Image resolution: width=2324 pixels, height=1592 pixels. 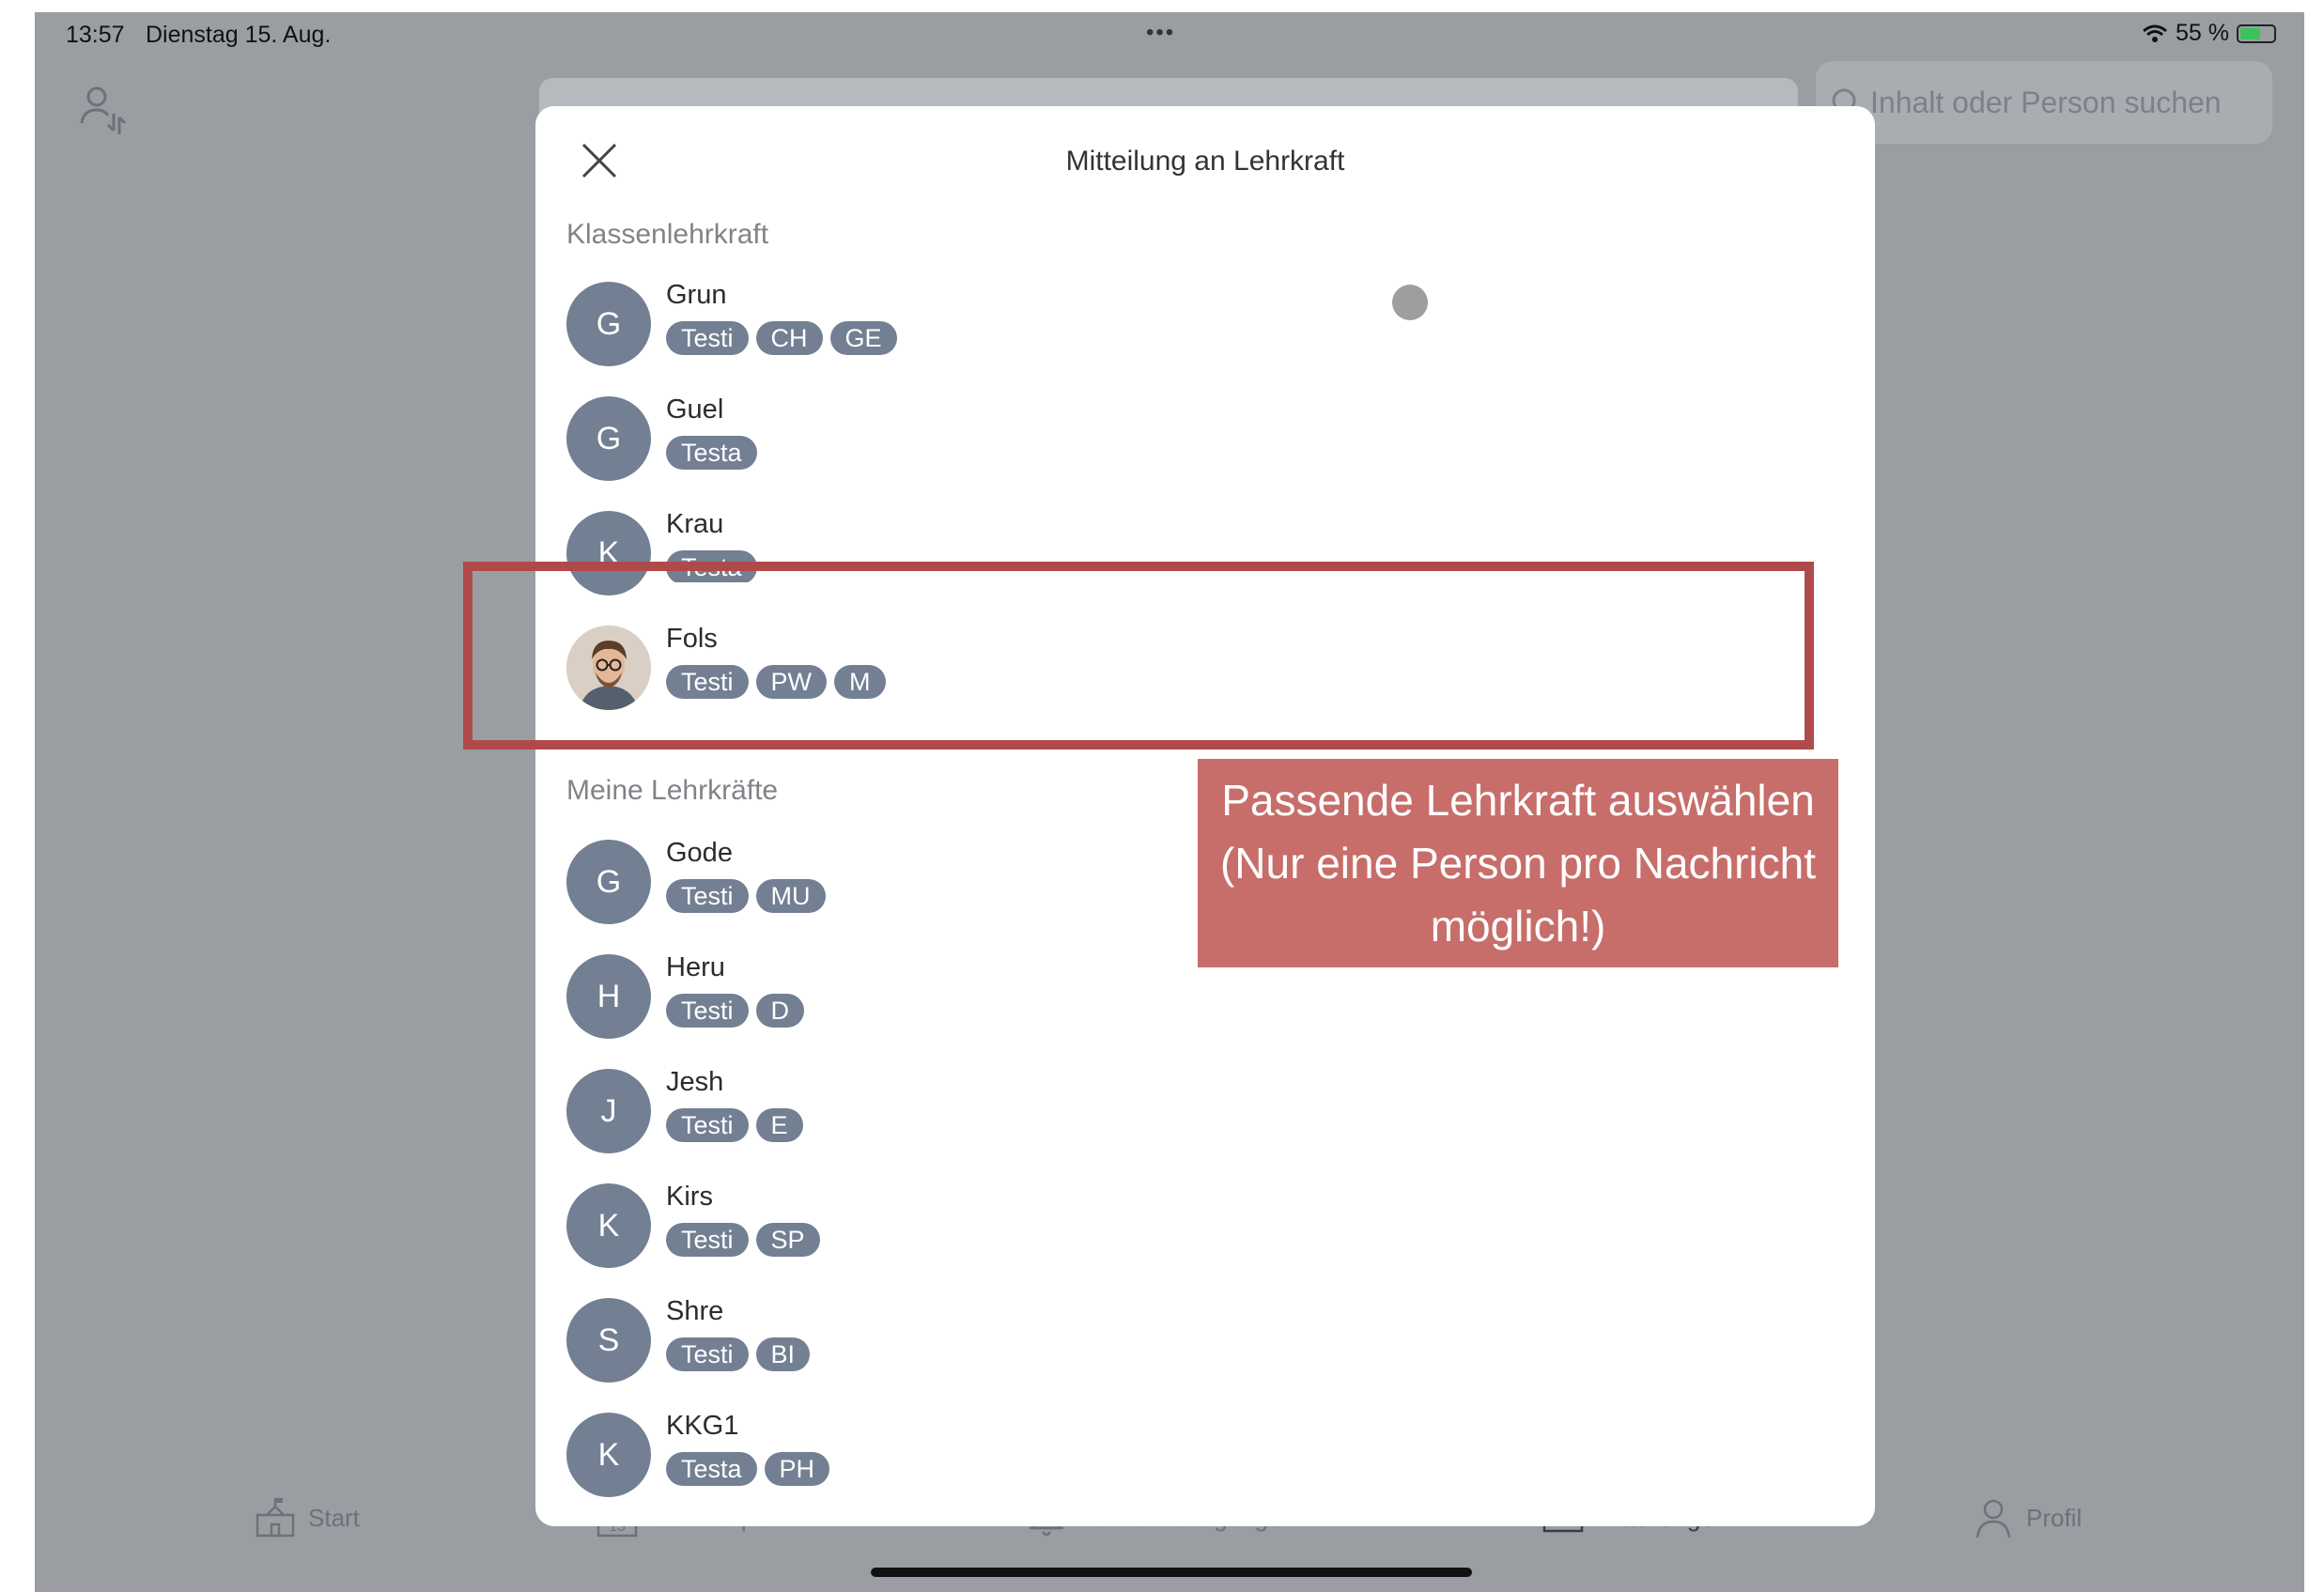 What do you see at coordinates (2256, 33) in the screenshot?
I see `battery-icon` at bounding box center [2256, 33].